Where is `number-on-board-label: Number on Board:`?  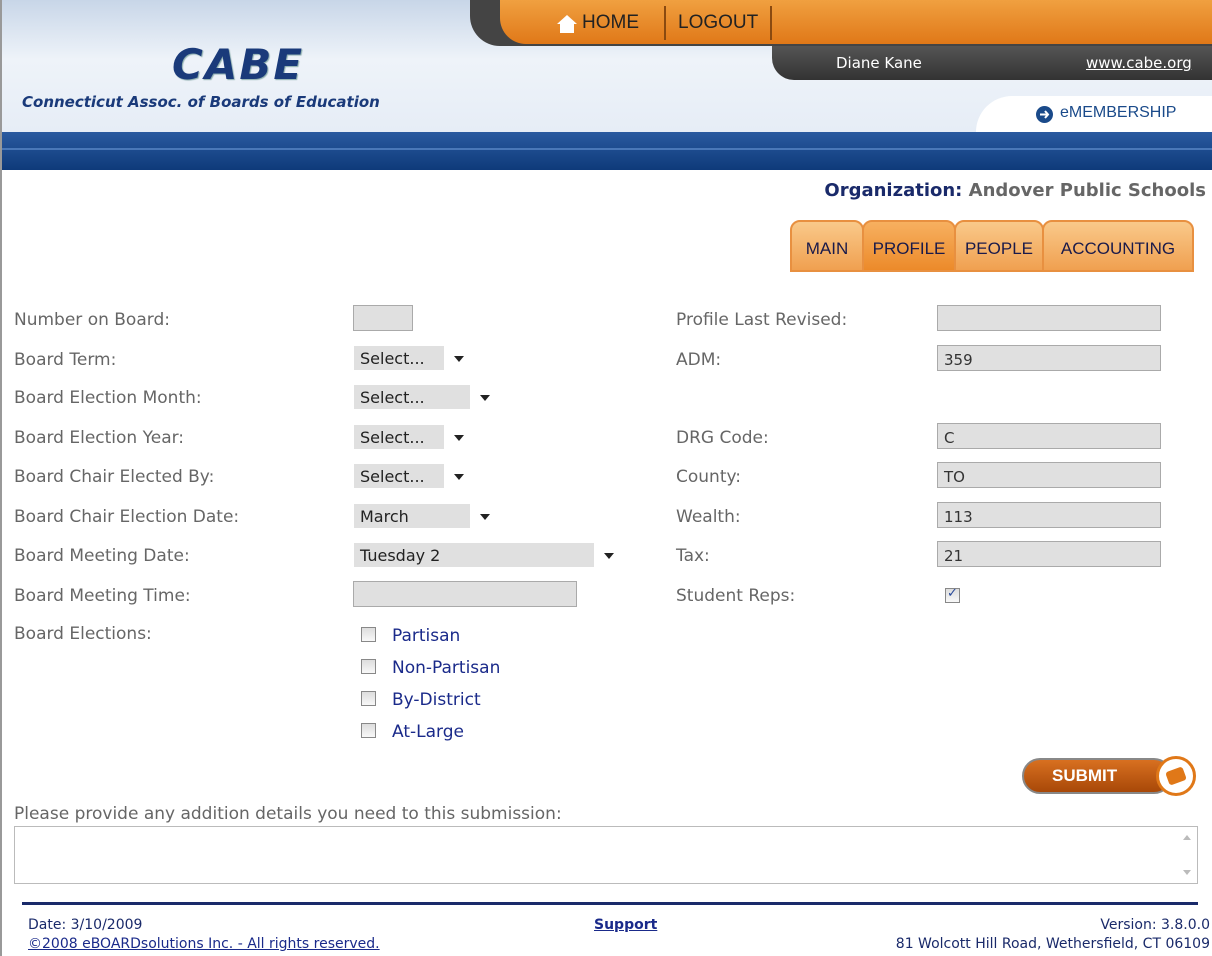 number-on-board-label: Number on Board: is located at coordinates (92, 320).